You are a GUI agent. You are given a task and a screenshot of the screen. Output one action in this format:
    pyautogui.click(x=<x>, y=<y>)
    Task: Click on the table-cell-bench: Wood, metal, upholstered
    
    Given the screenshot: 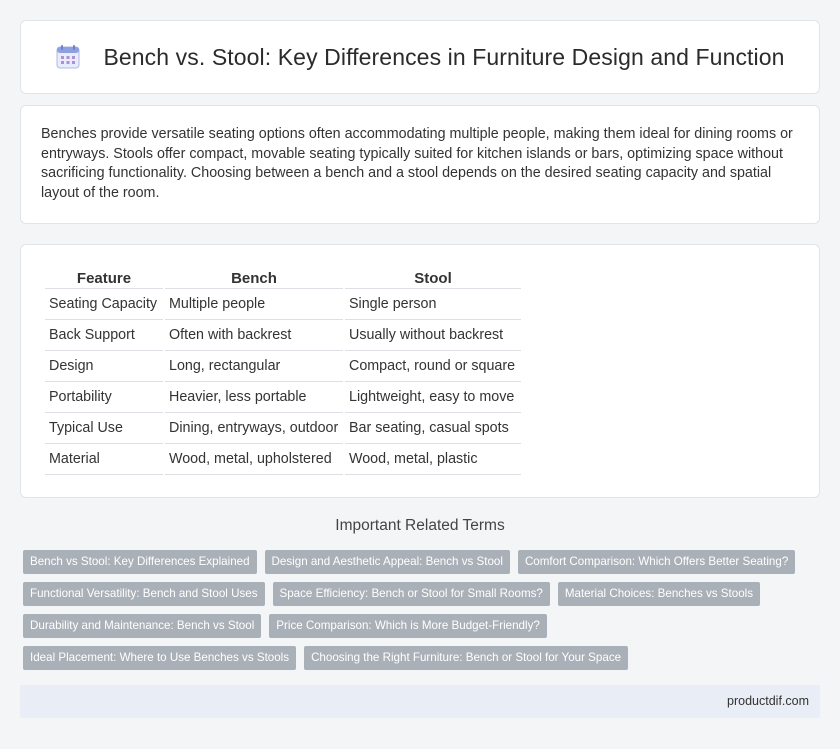 What is the action you would take?
    pyautogui.click(x=254, y=459)
    